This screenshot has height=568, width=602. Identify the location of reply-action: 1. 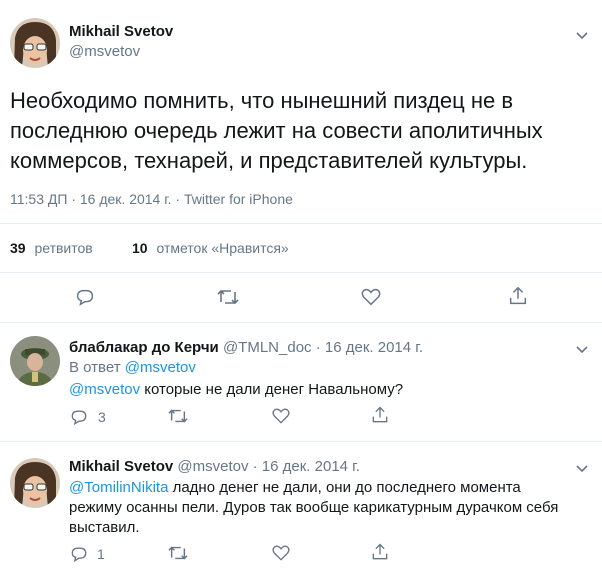
(87, 554).